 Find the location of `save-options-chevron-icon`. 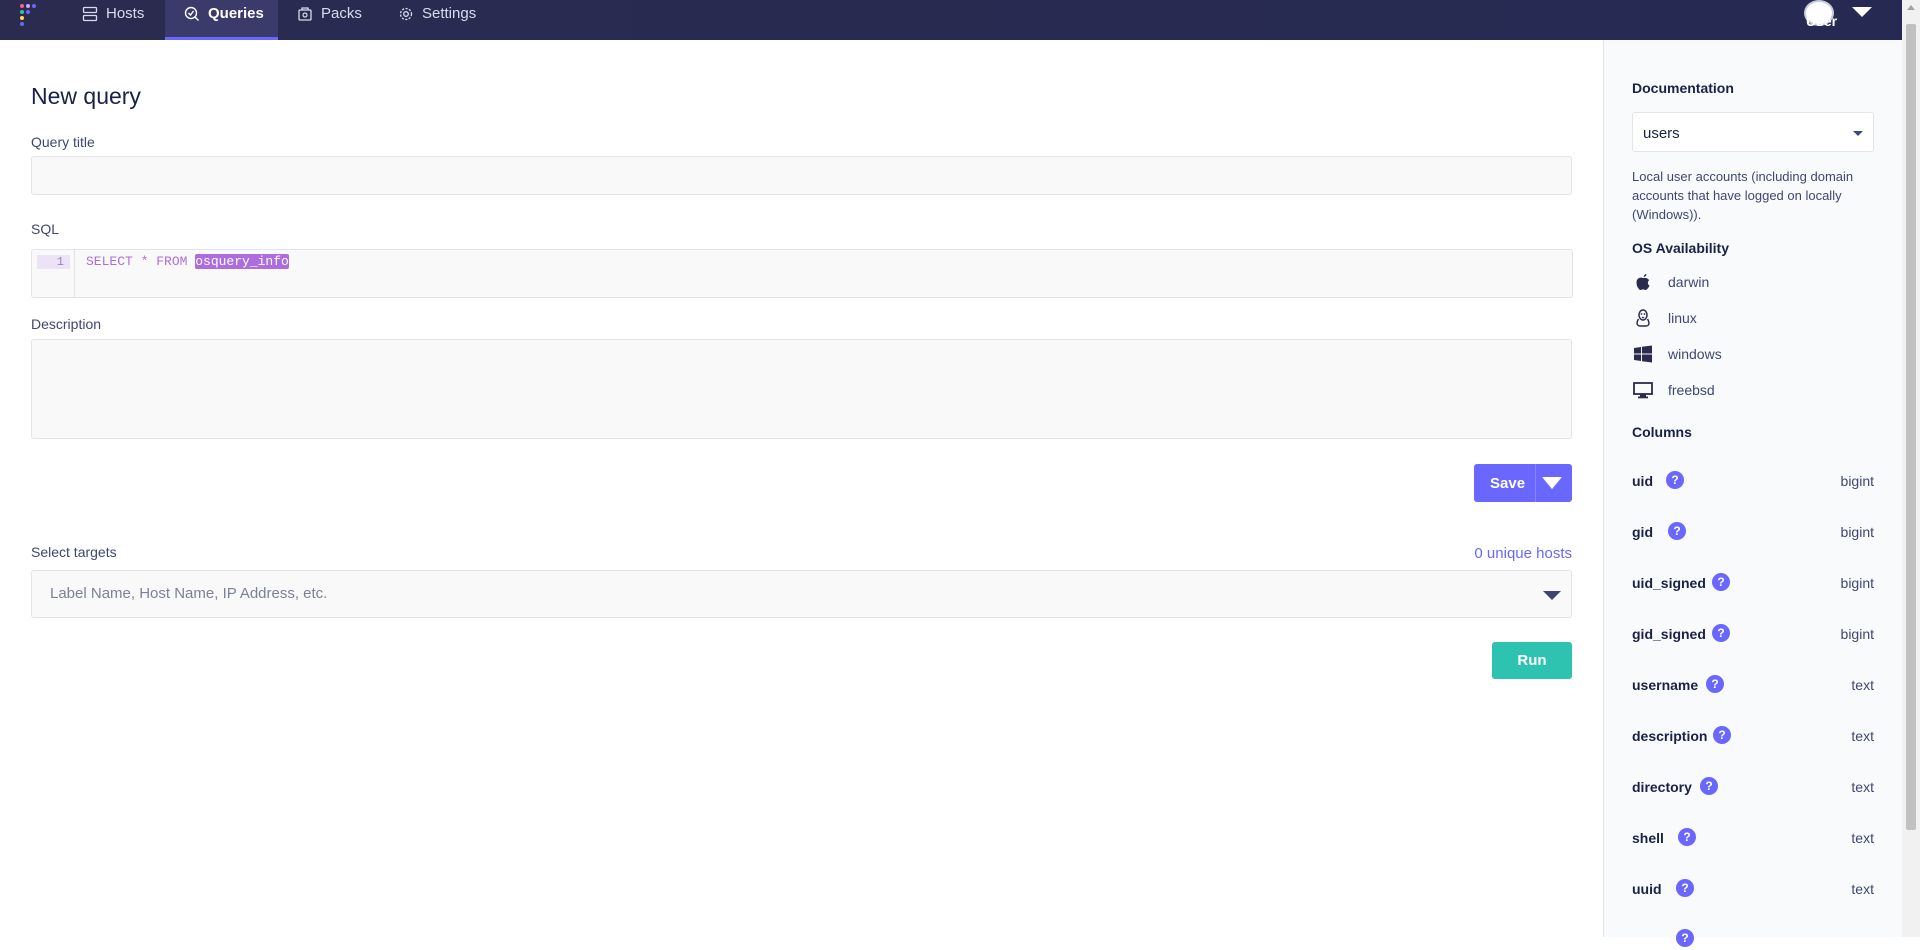

save-options-chevron-icon is located at coordinates (1552, 483).